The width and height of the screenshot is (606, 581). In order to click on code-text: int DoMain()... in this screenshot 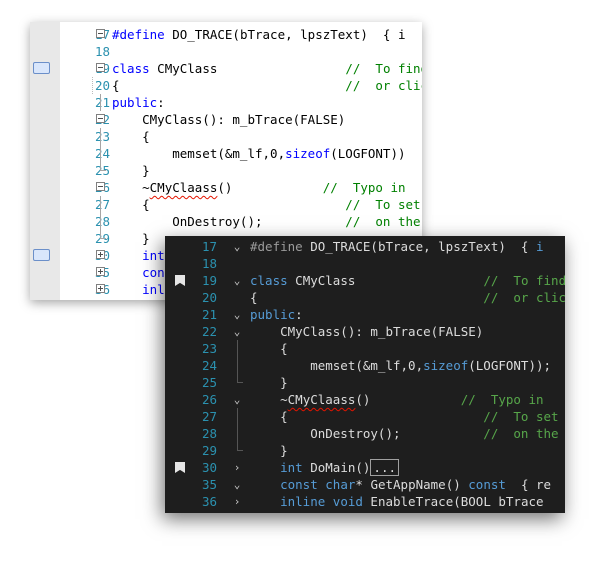, I will do `click(324, 467)`.